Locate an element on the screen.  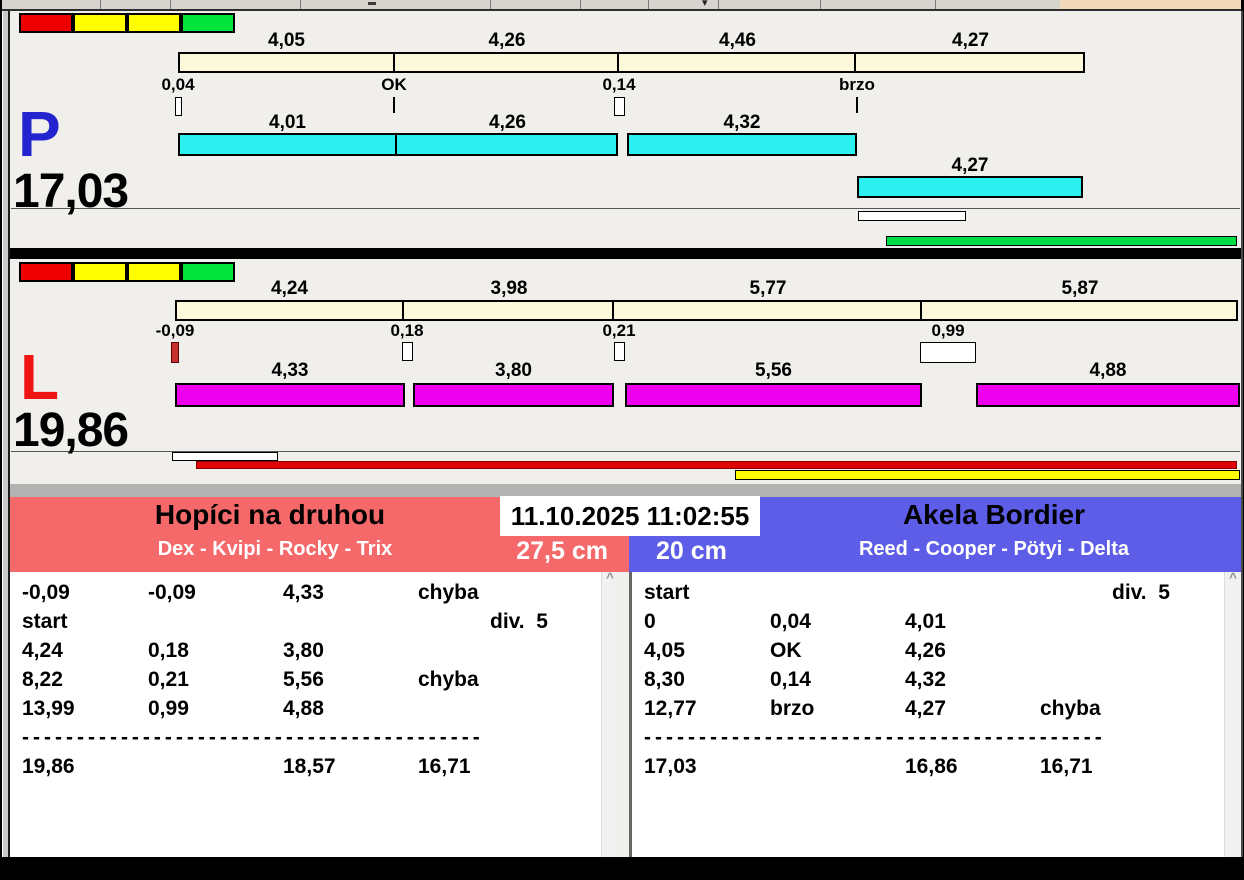
split-time-label: 5,87 is located at coordinates (1080, 288).